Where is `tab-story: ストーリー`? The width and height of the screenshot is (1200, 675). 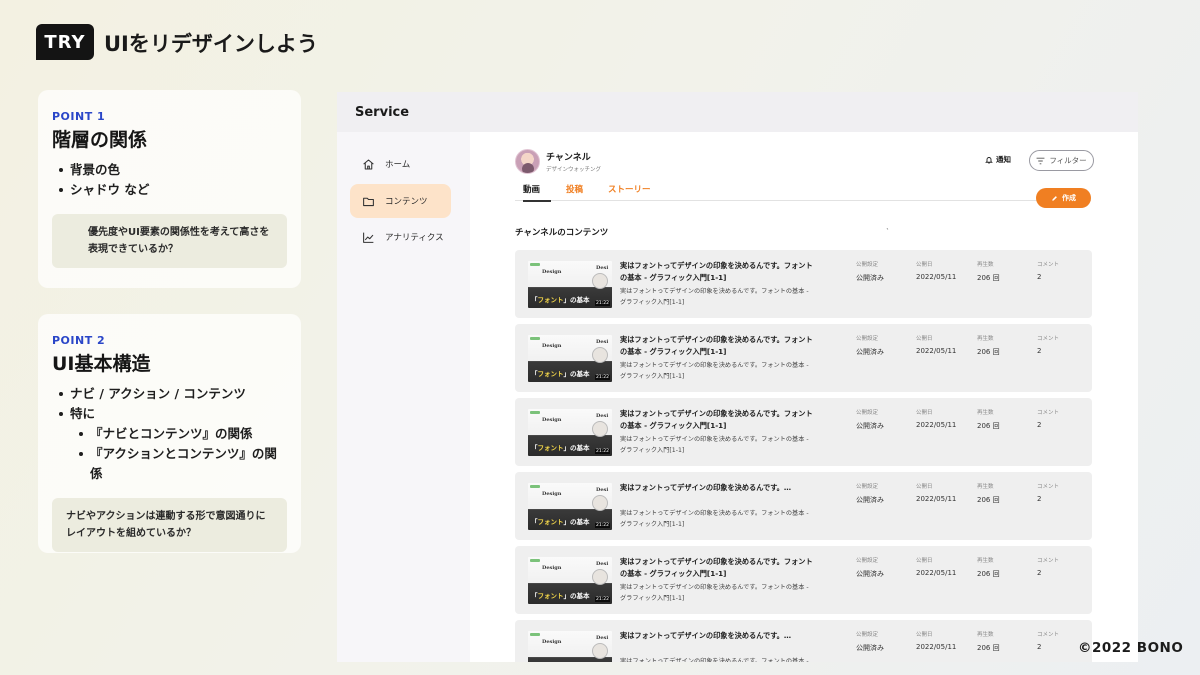 tab-story: ストーリー is located at coordinates (629, 191).